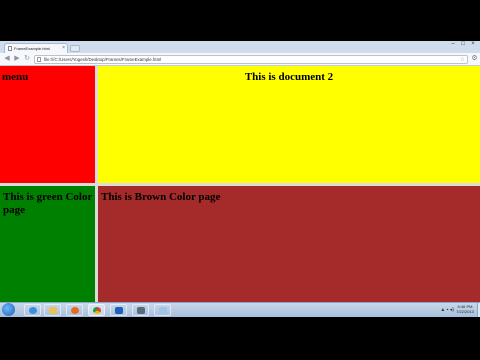 The width and height of the screenshot is (480, 360). What do you see at coordinates (27, 59) in the screenshot?
I see `reload-icon: ↻` at bounding box center [27, 59].